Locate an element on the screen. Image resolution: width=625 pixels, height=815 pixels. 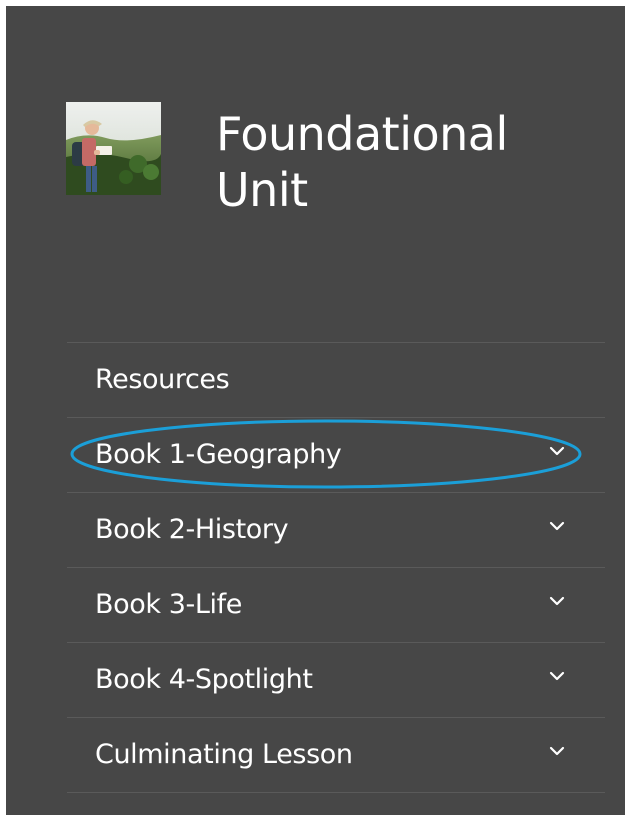
nav-item-culminating-lesson: Culminating Lesson is located at coordinates (336, 755).